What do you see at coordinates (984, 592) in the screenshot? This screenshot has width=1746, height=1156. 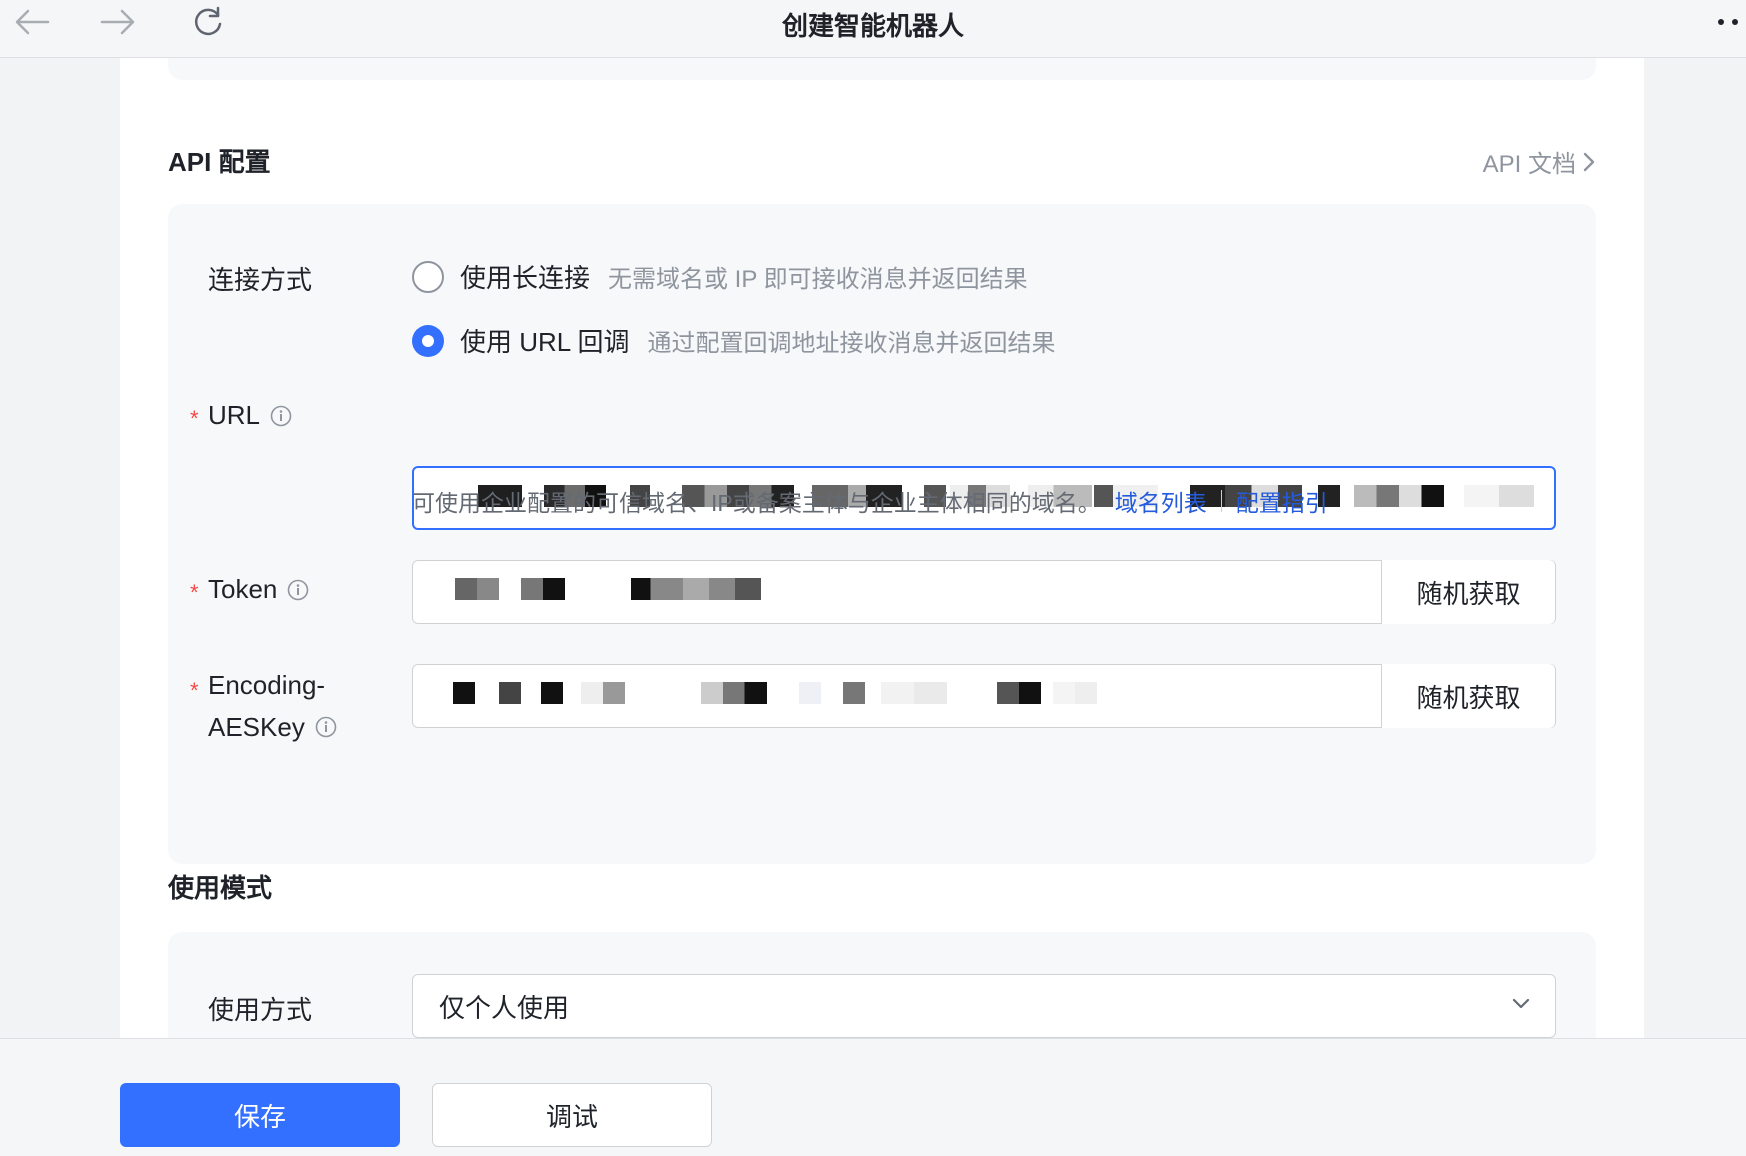 I see `token-input: 随机获取` at bounding box center [984, 592].